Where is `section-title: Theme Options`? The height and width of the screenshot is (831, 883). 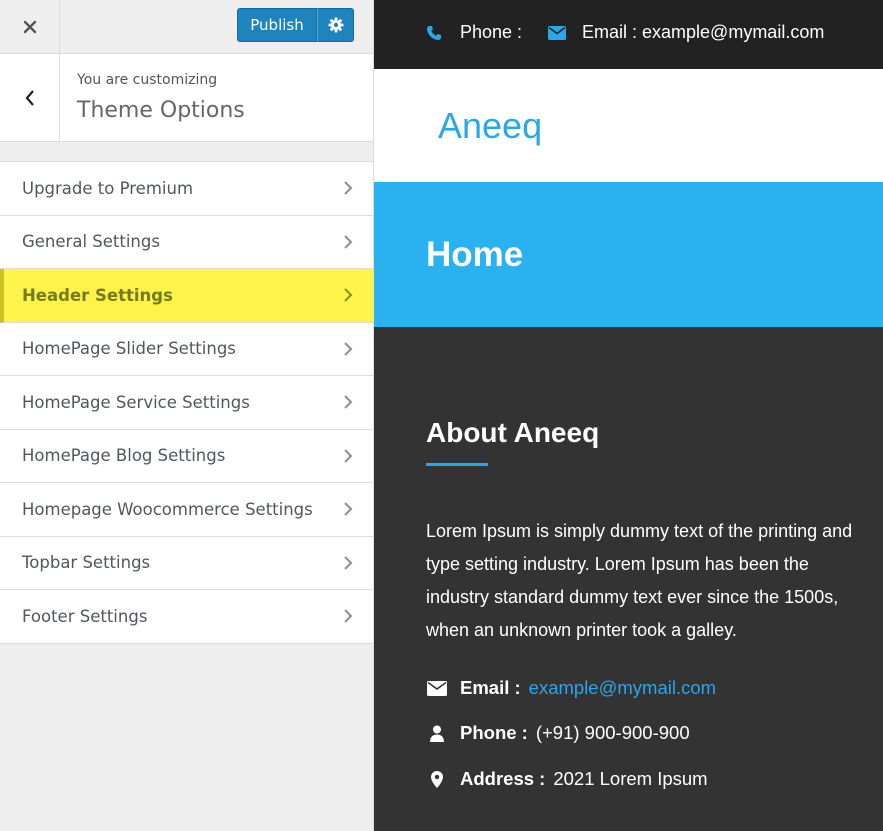 section-title: Theme Options is located at coordinates (161, 110).